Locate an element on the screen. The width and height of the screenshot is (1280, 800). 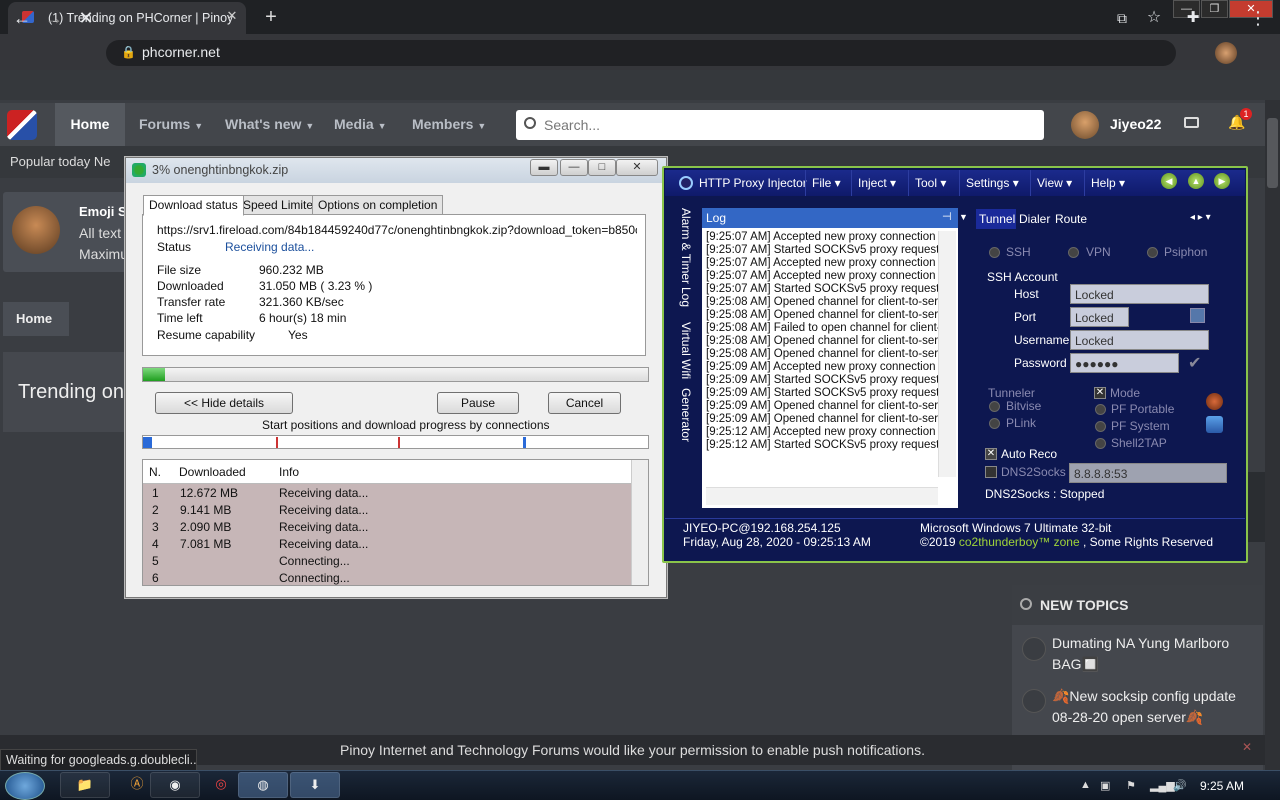
menu-inject: Inject ▾ is located at coordinates (876, 183).